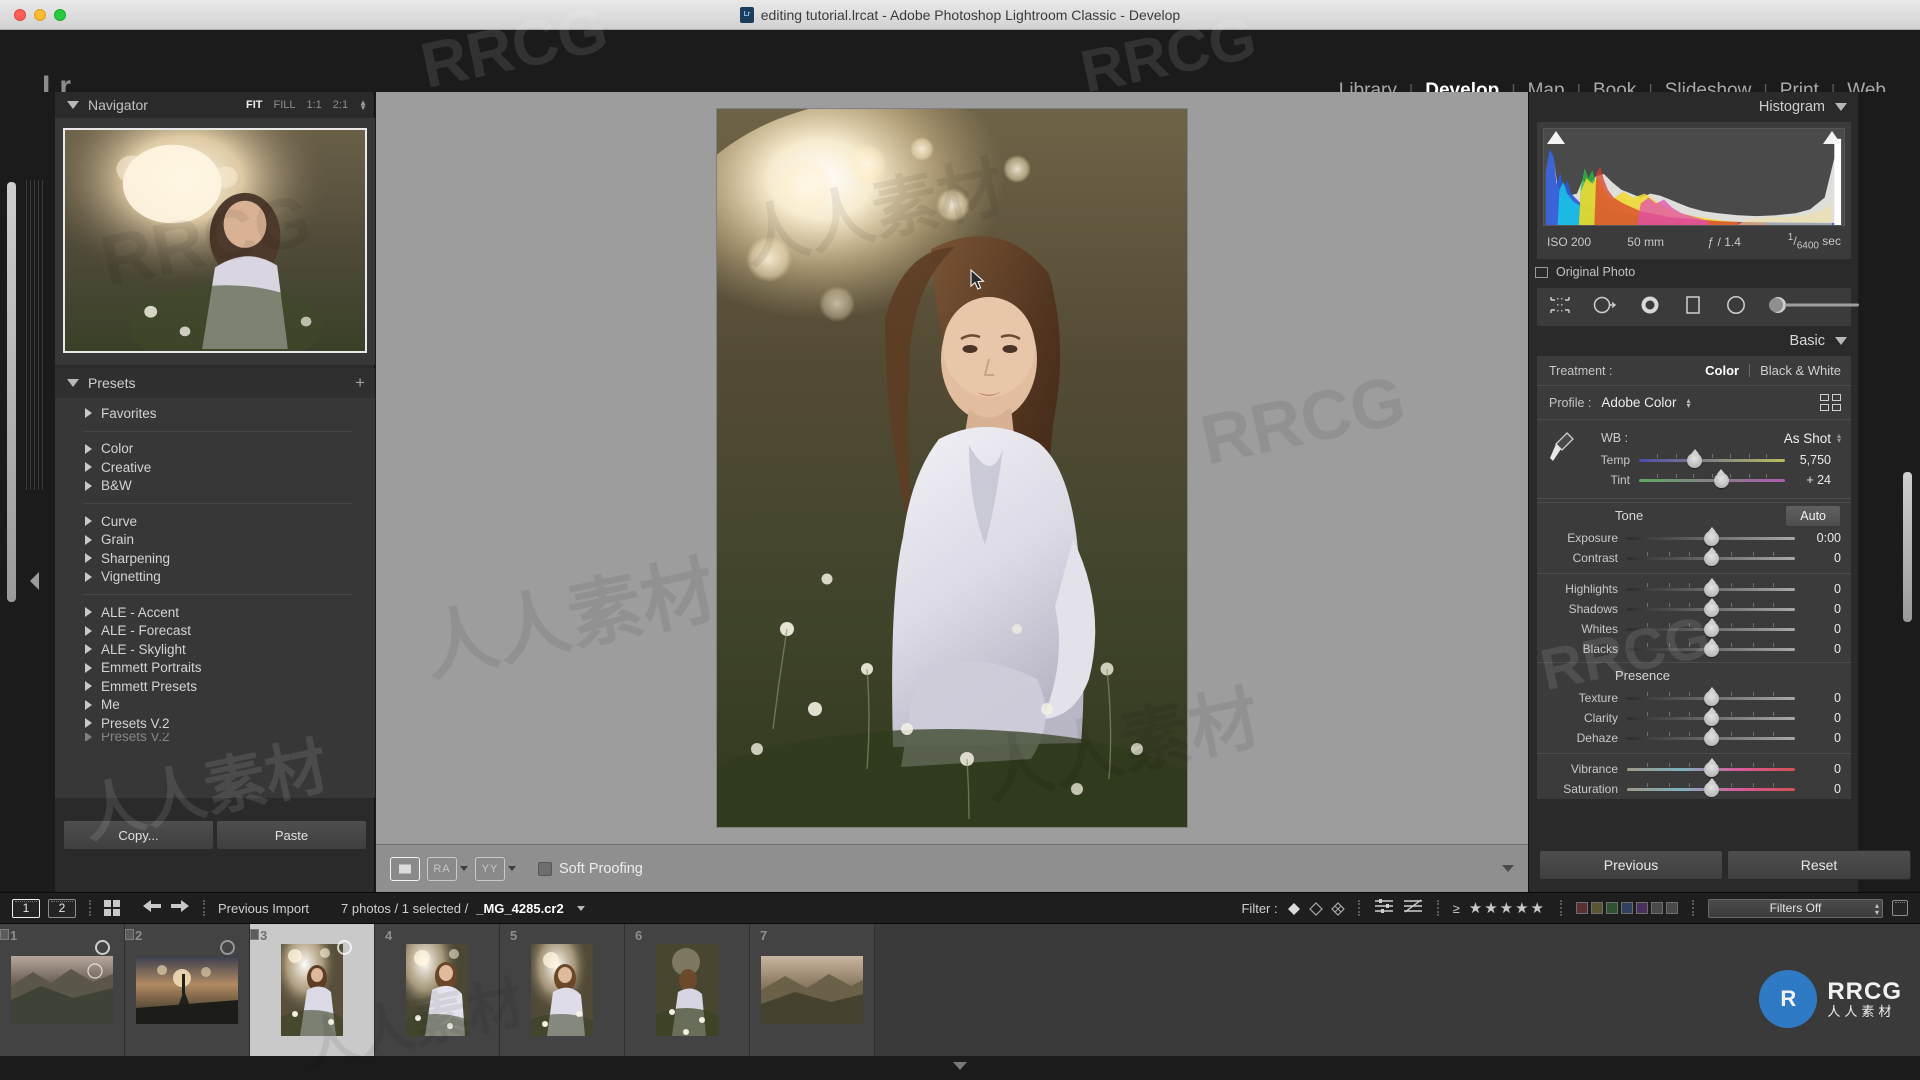  I want to click on preset-group-ale-accent: ALE - Accent, so click(215, 612).